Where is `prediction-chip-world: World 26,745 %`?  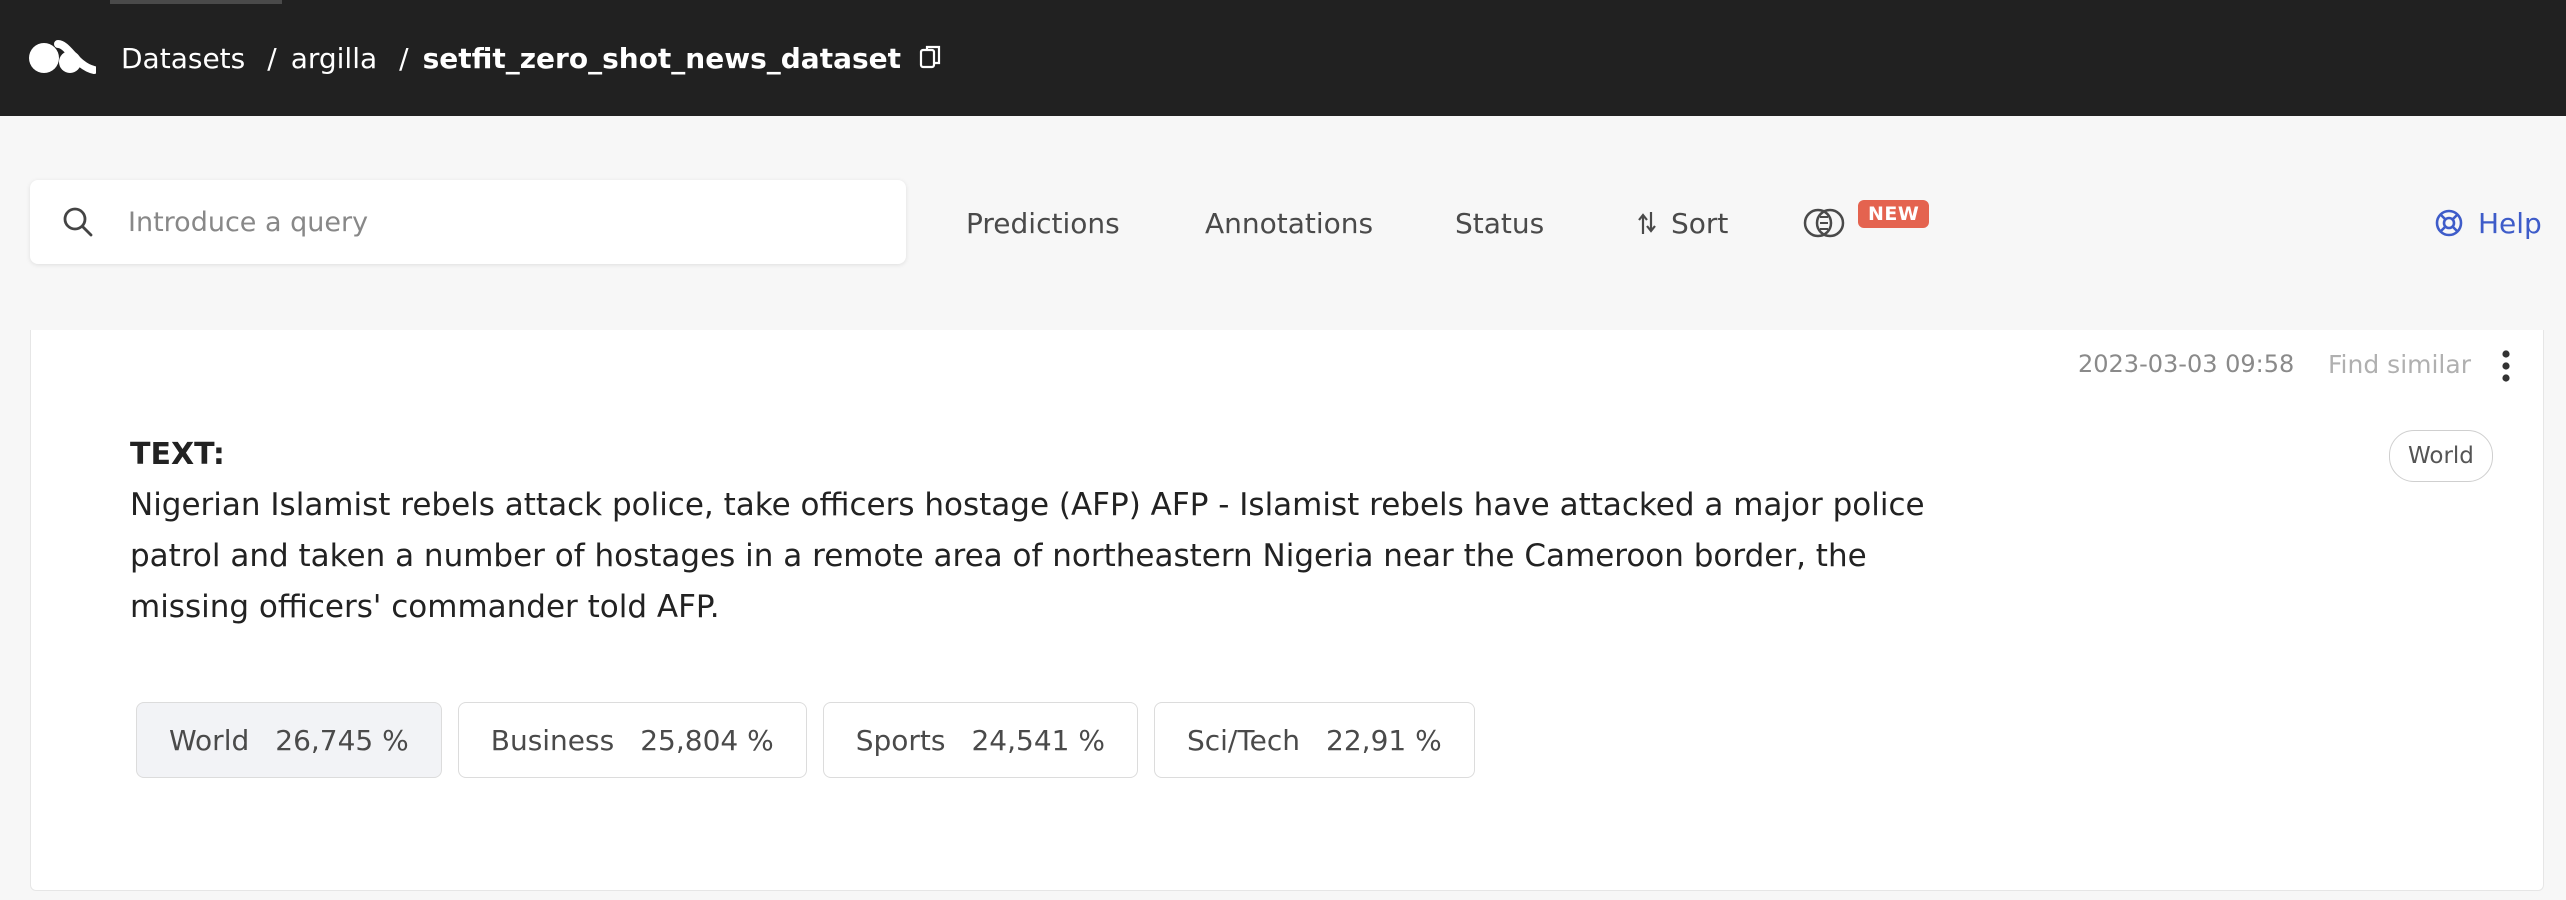
prediction-chip-world: World 26,745 % is located at coordinates (289, 740).